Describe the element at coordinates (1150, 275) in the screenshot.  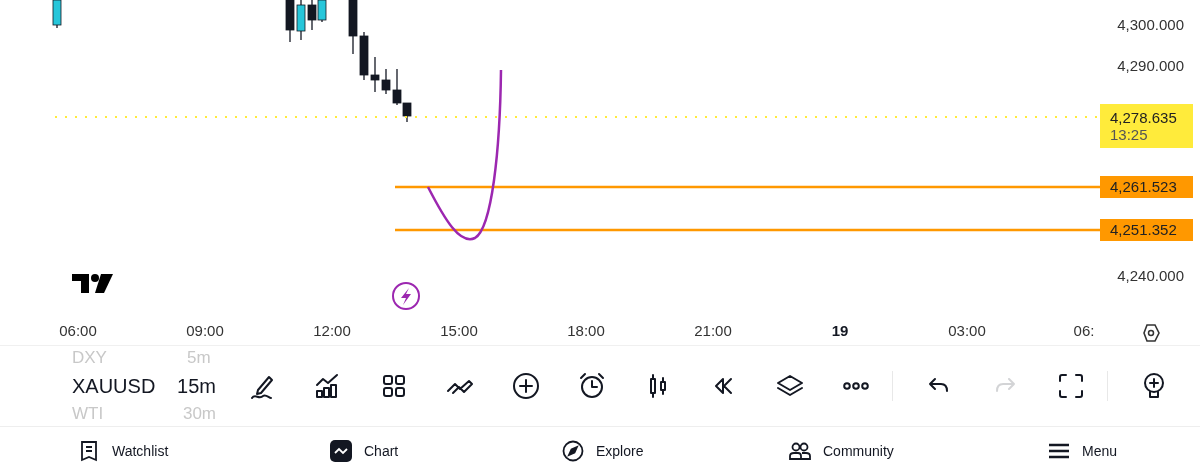
I see `price-tick-label: 4,240.000` at that location.